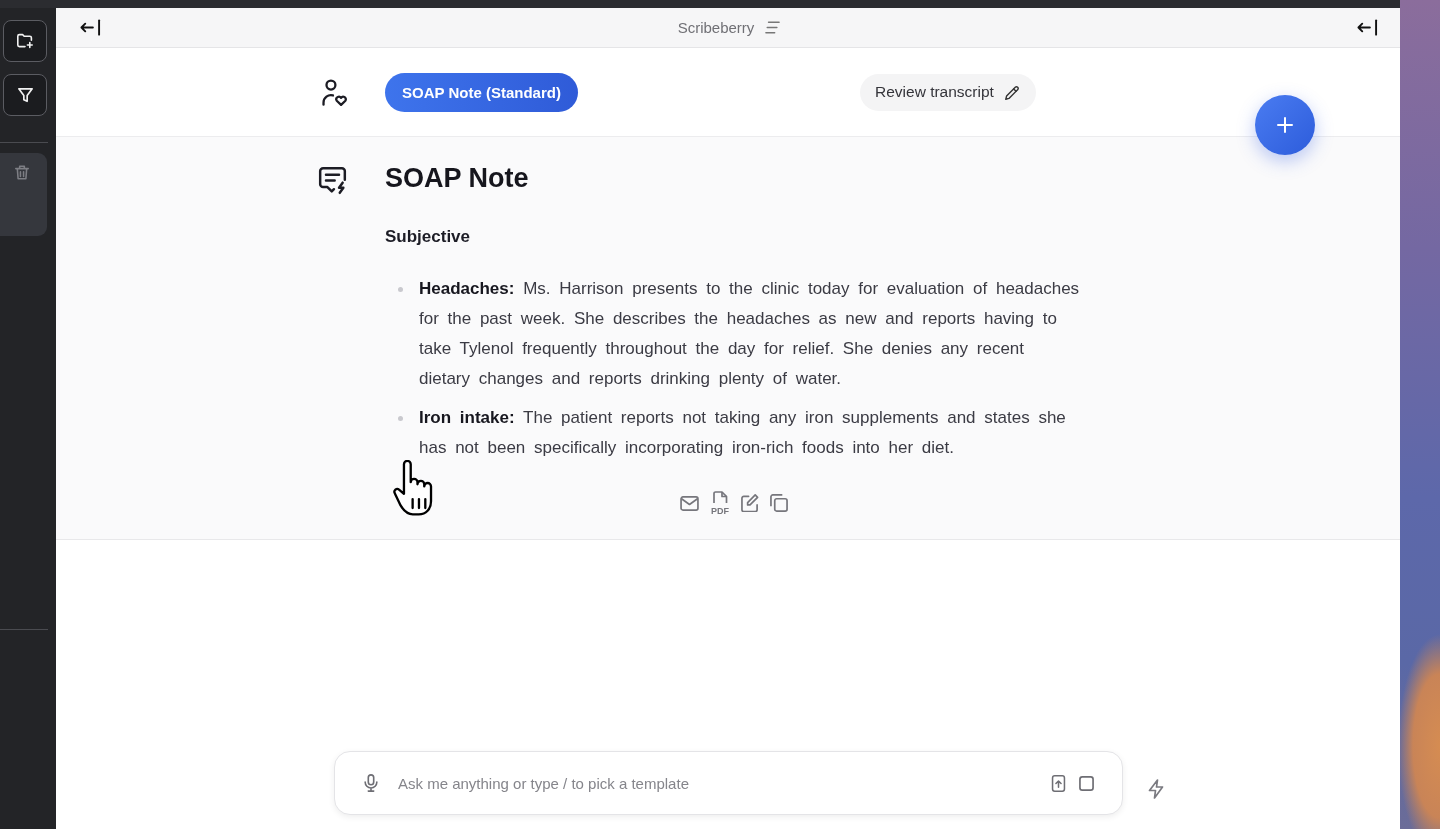 This screenshot has height=829, width=1440. What do you see at coordinates (779, 503) in the screenshot?
I see `copy-icon` at bounding box center [779, 503].